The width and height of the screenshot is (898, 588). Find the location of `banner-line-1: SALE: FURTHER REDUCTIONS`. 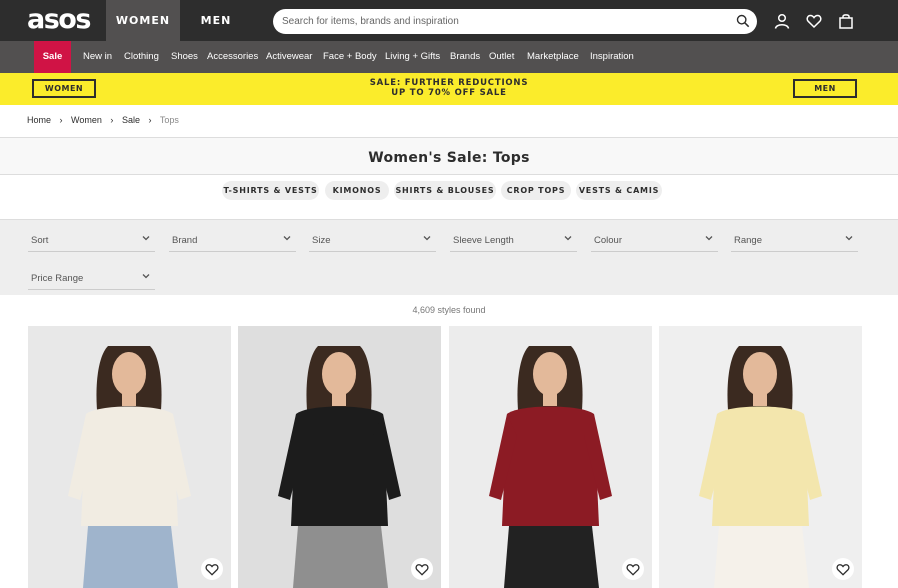

banner-line-1: SALE: FURTHER REDUCTIONS is located at coordinates (449, 83).